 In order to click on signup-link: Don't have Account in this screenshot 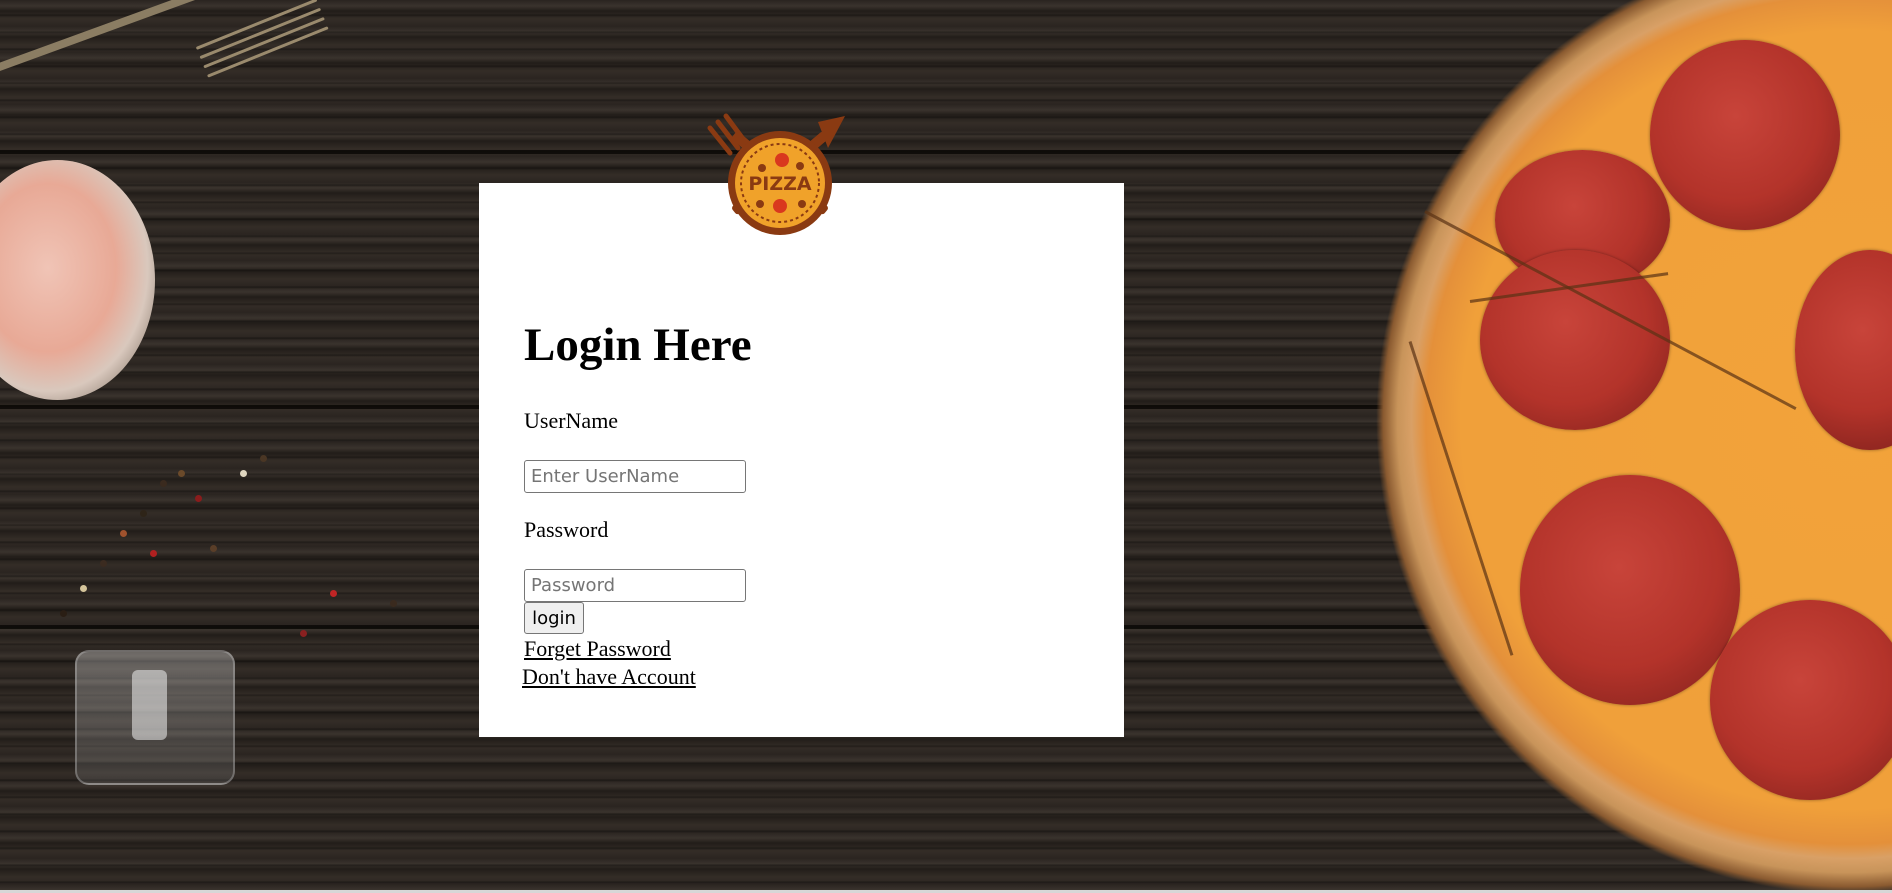, I will do `click(609, 677)`.